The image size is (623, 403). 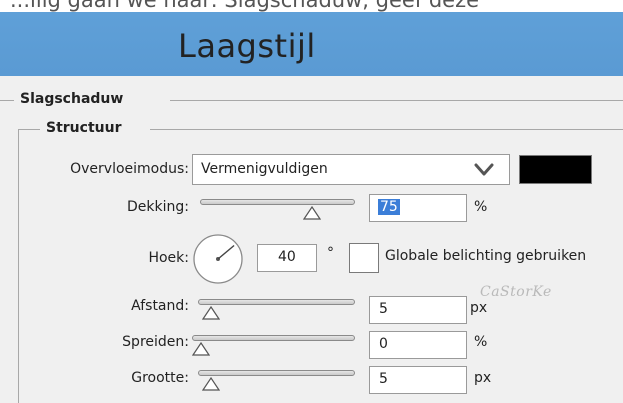 What do you see at coordinates (364, 258) in the screenshot?
I see `global-light-checkbox` at bounding box center [364, 258].